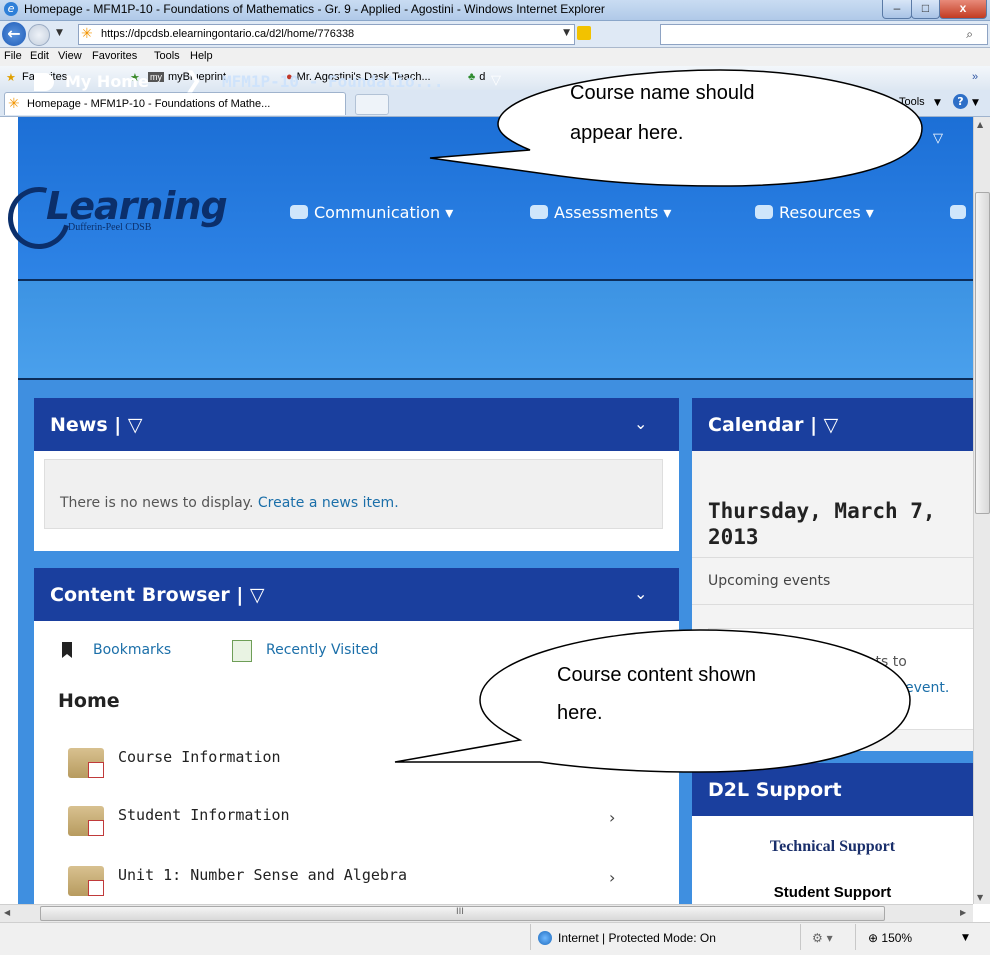  What do you see at coordinates (882, 662) in the screenshot?
I see `no-events-text: ents to` at bounding box center [882, 662].